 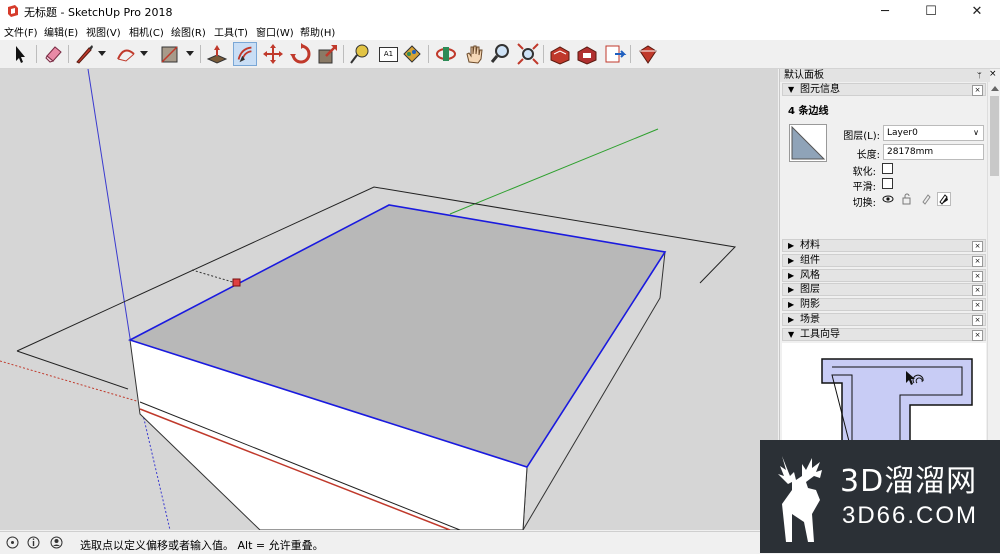 I want to click on zoom-extents-tool-icon, so click(x=528, y=54).